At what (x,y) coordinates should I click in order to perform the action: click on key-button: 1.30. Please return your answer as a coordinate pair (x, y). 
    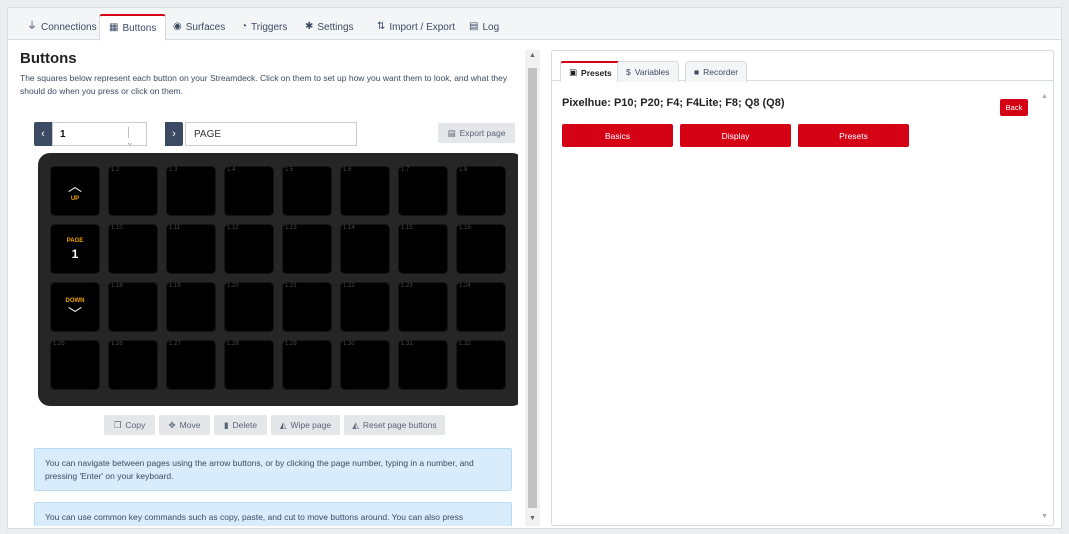
    Looking at the image, I should click on (365, 365).